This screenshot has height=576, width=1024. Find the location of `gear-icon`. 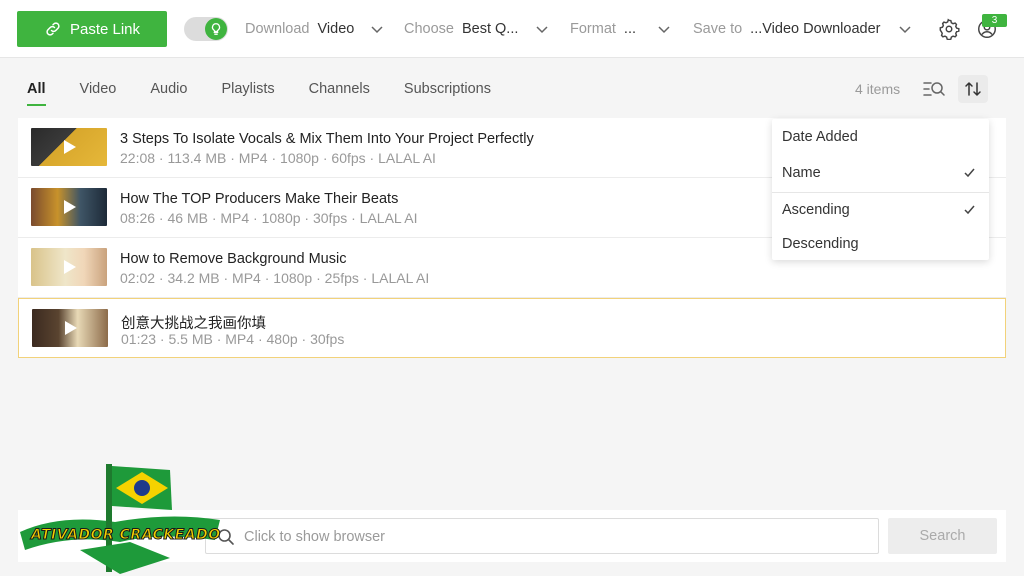

gear-icon is located at coordinates (949, 29).